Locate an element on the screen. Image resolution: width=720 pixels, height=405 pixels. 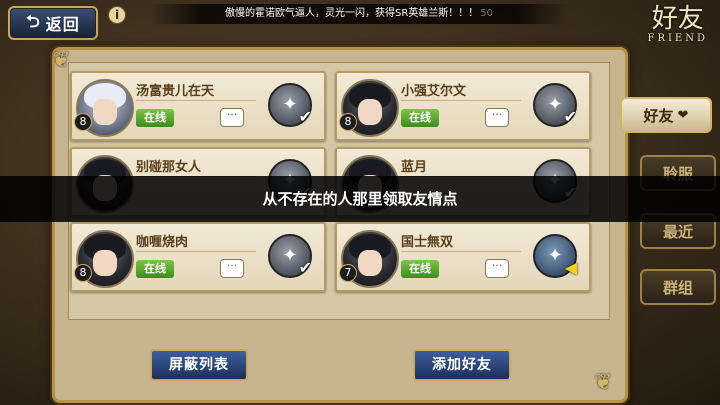
friend-name: 汤富贵儿在天 is located at coordinates (175, 91).